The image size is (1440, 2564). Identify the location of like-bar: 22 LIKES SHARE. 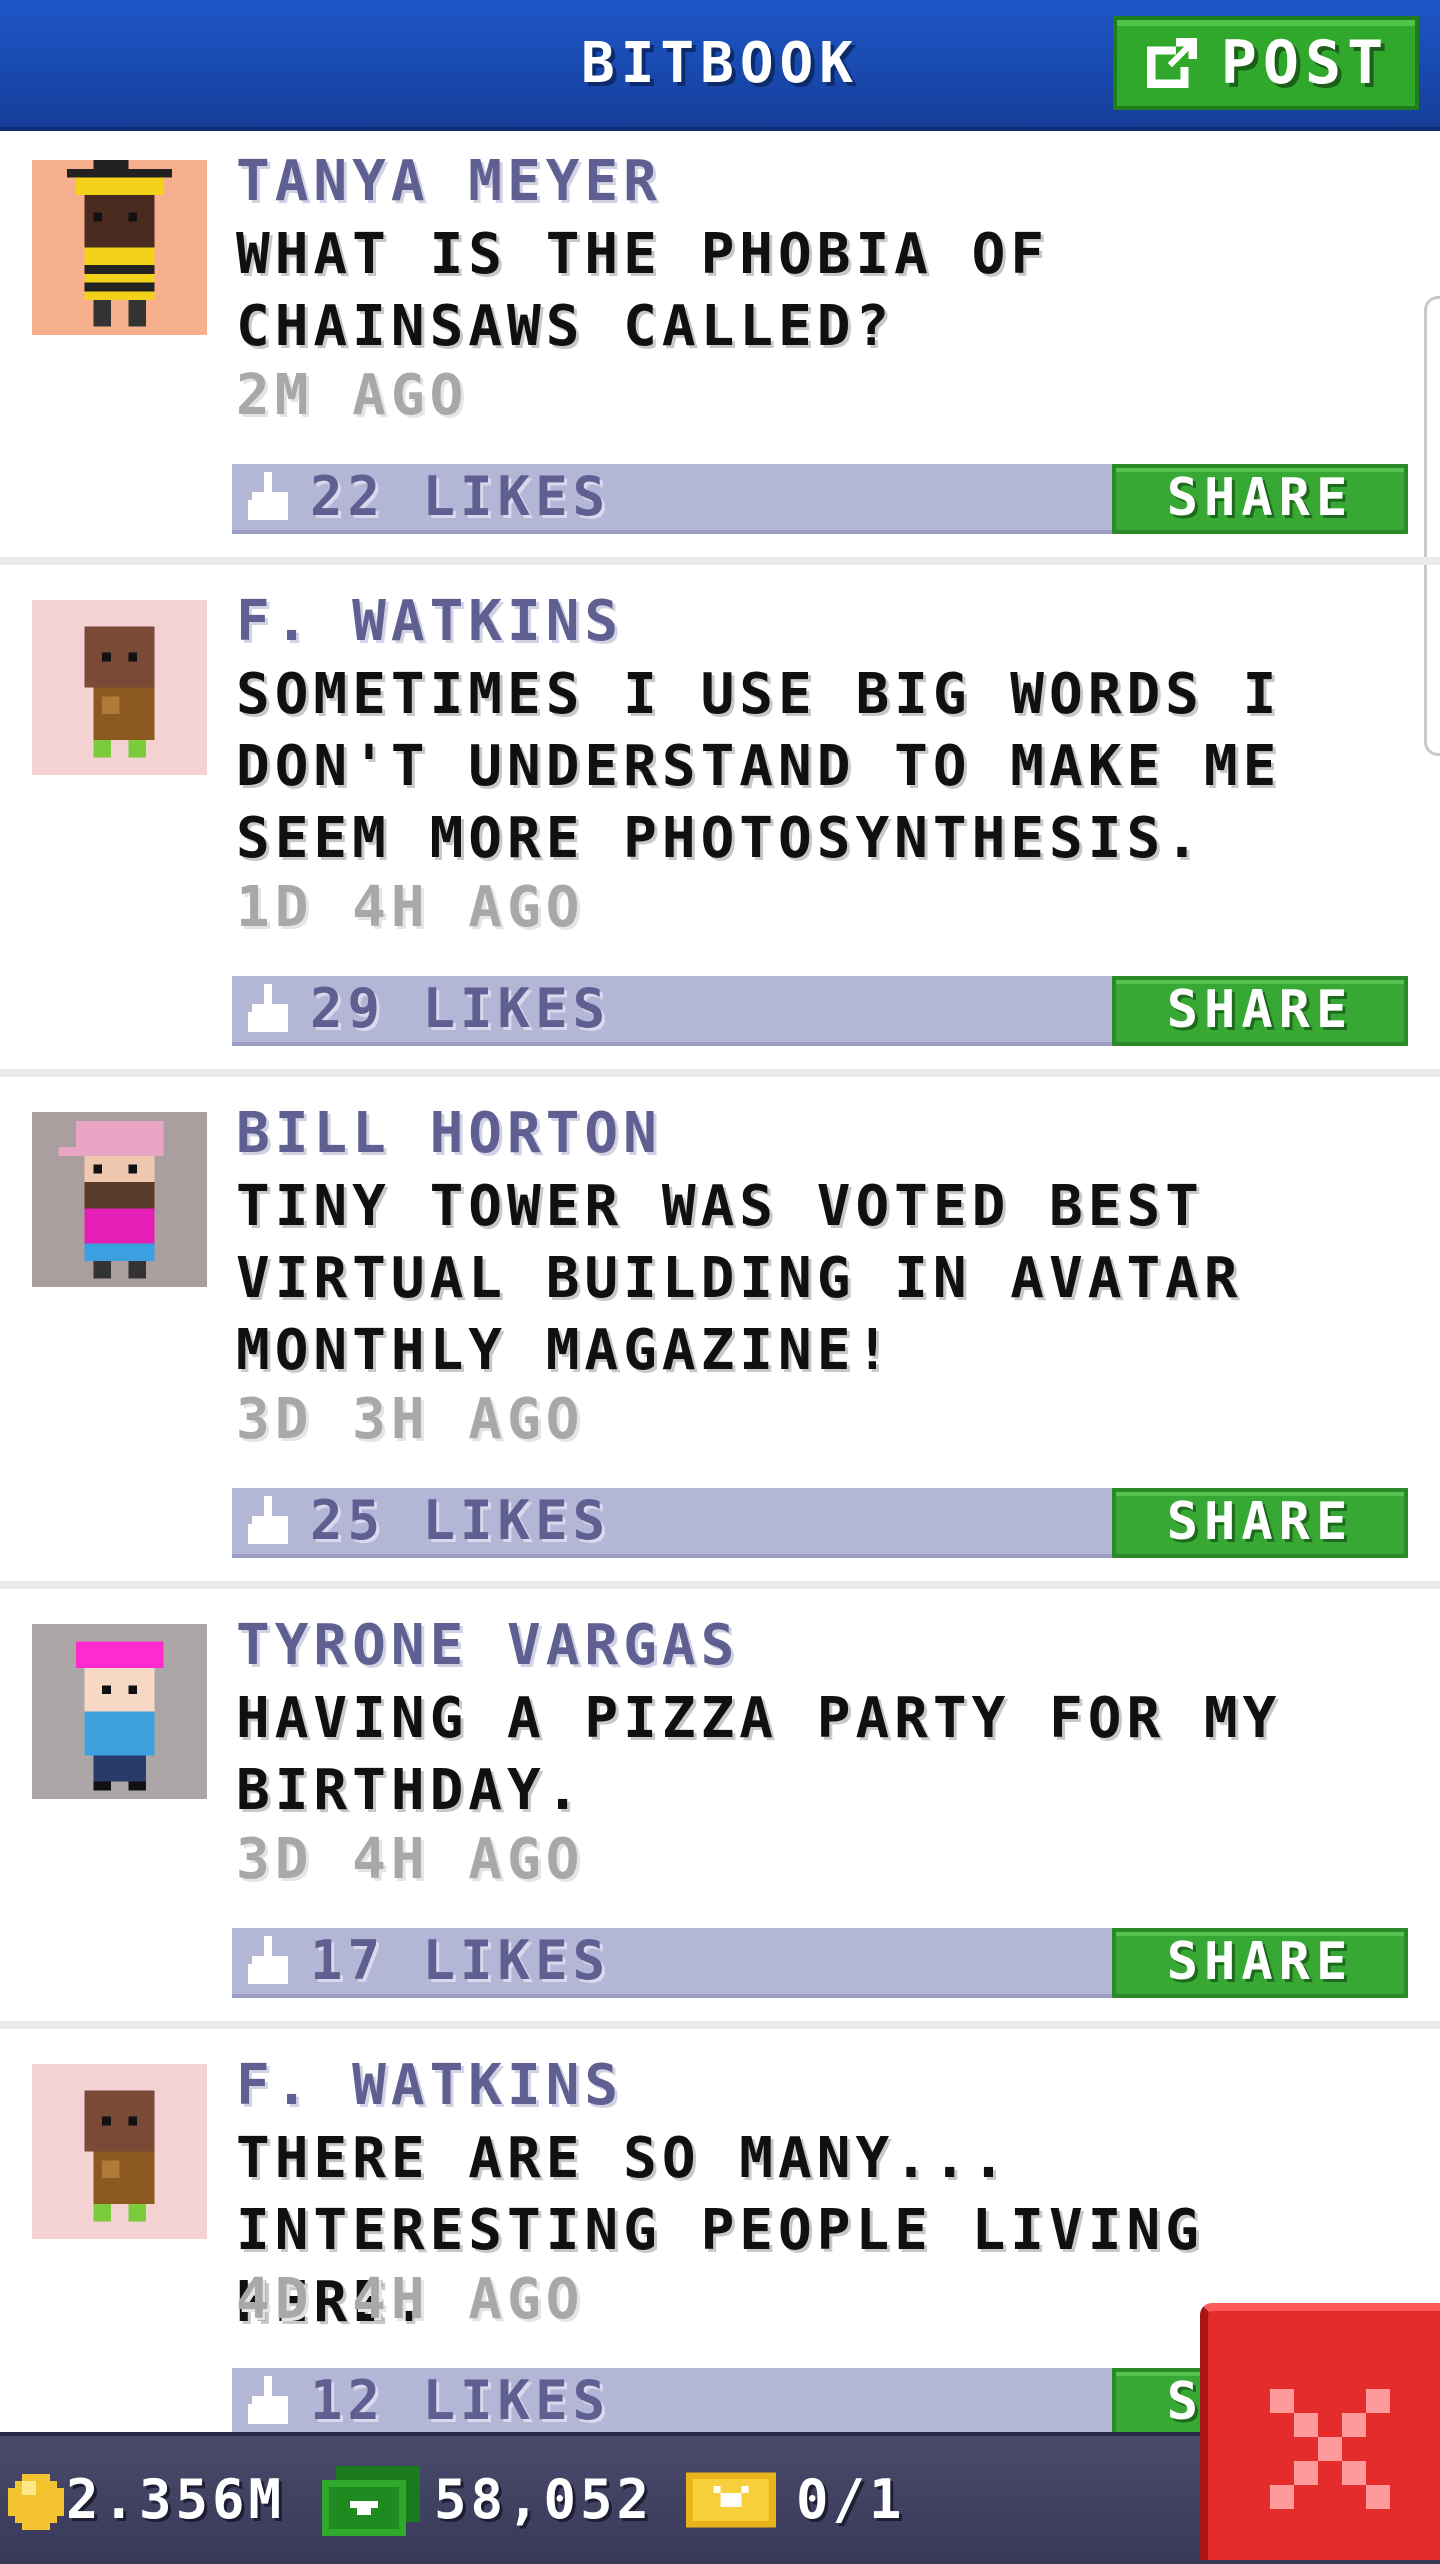
(820, 499).